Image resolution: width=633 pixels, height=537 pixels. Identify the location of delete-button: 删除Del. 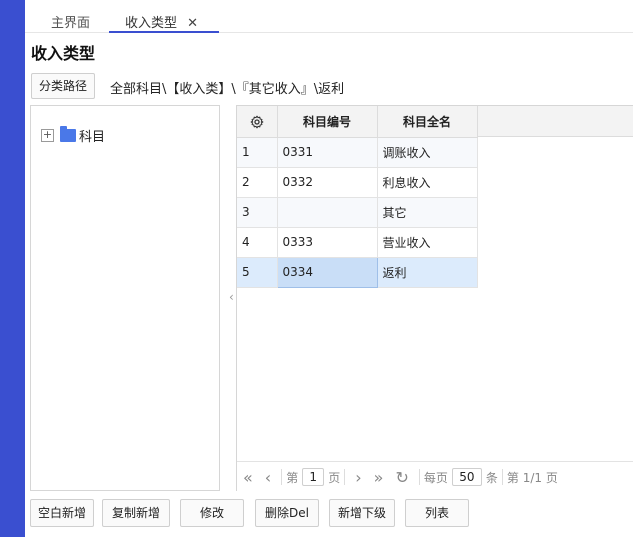
(287, 513).